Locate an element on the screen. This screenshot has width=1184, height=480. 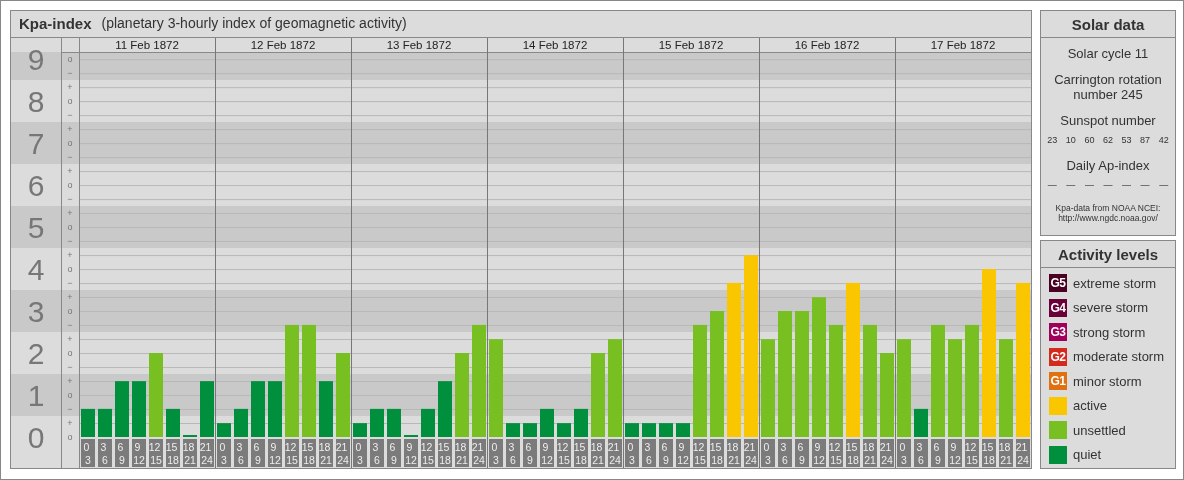
level-swatch: G4 is located at coordinates (1058, 307).